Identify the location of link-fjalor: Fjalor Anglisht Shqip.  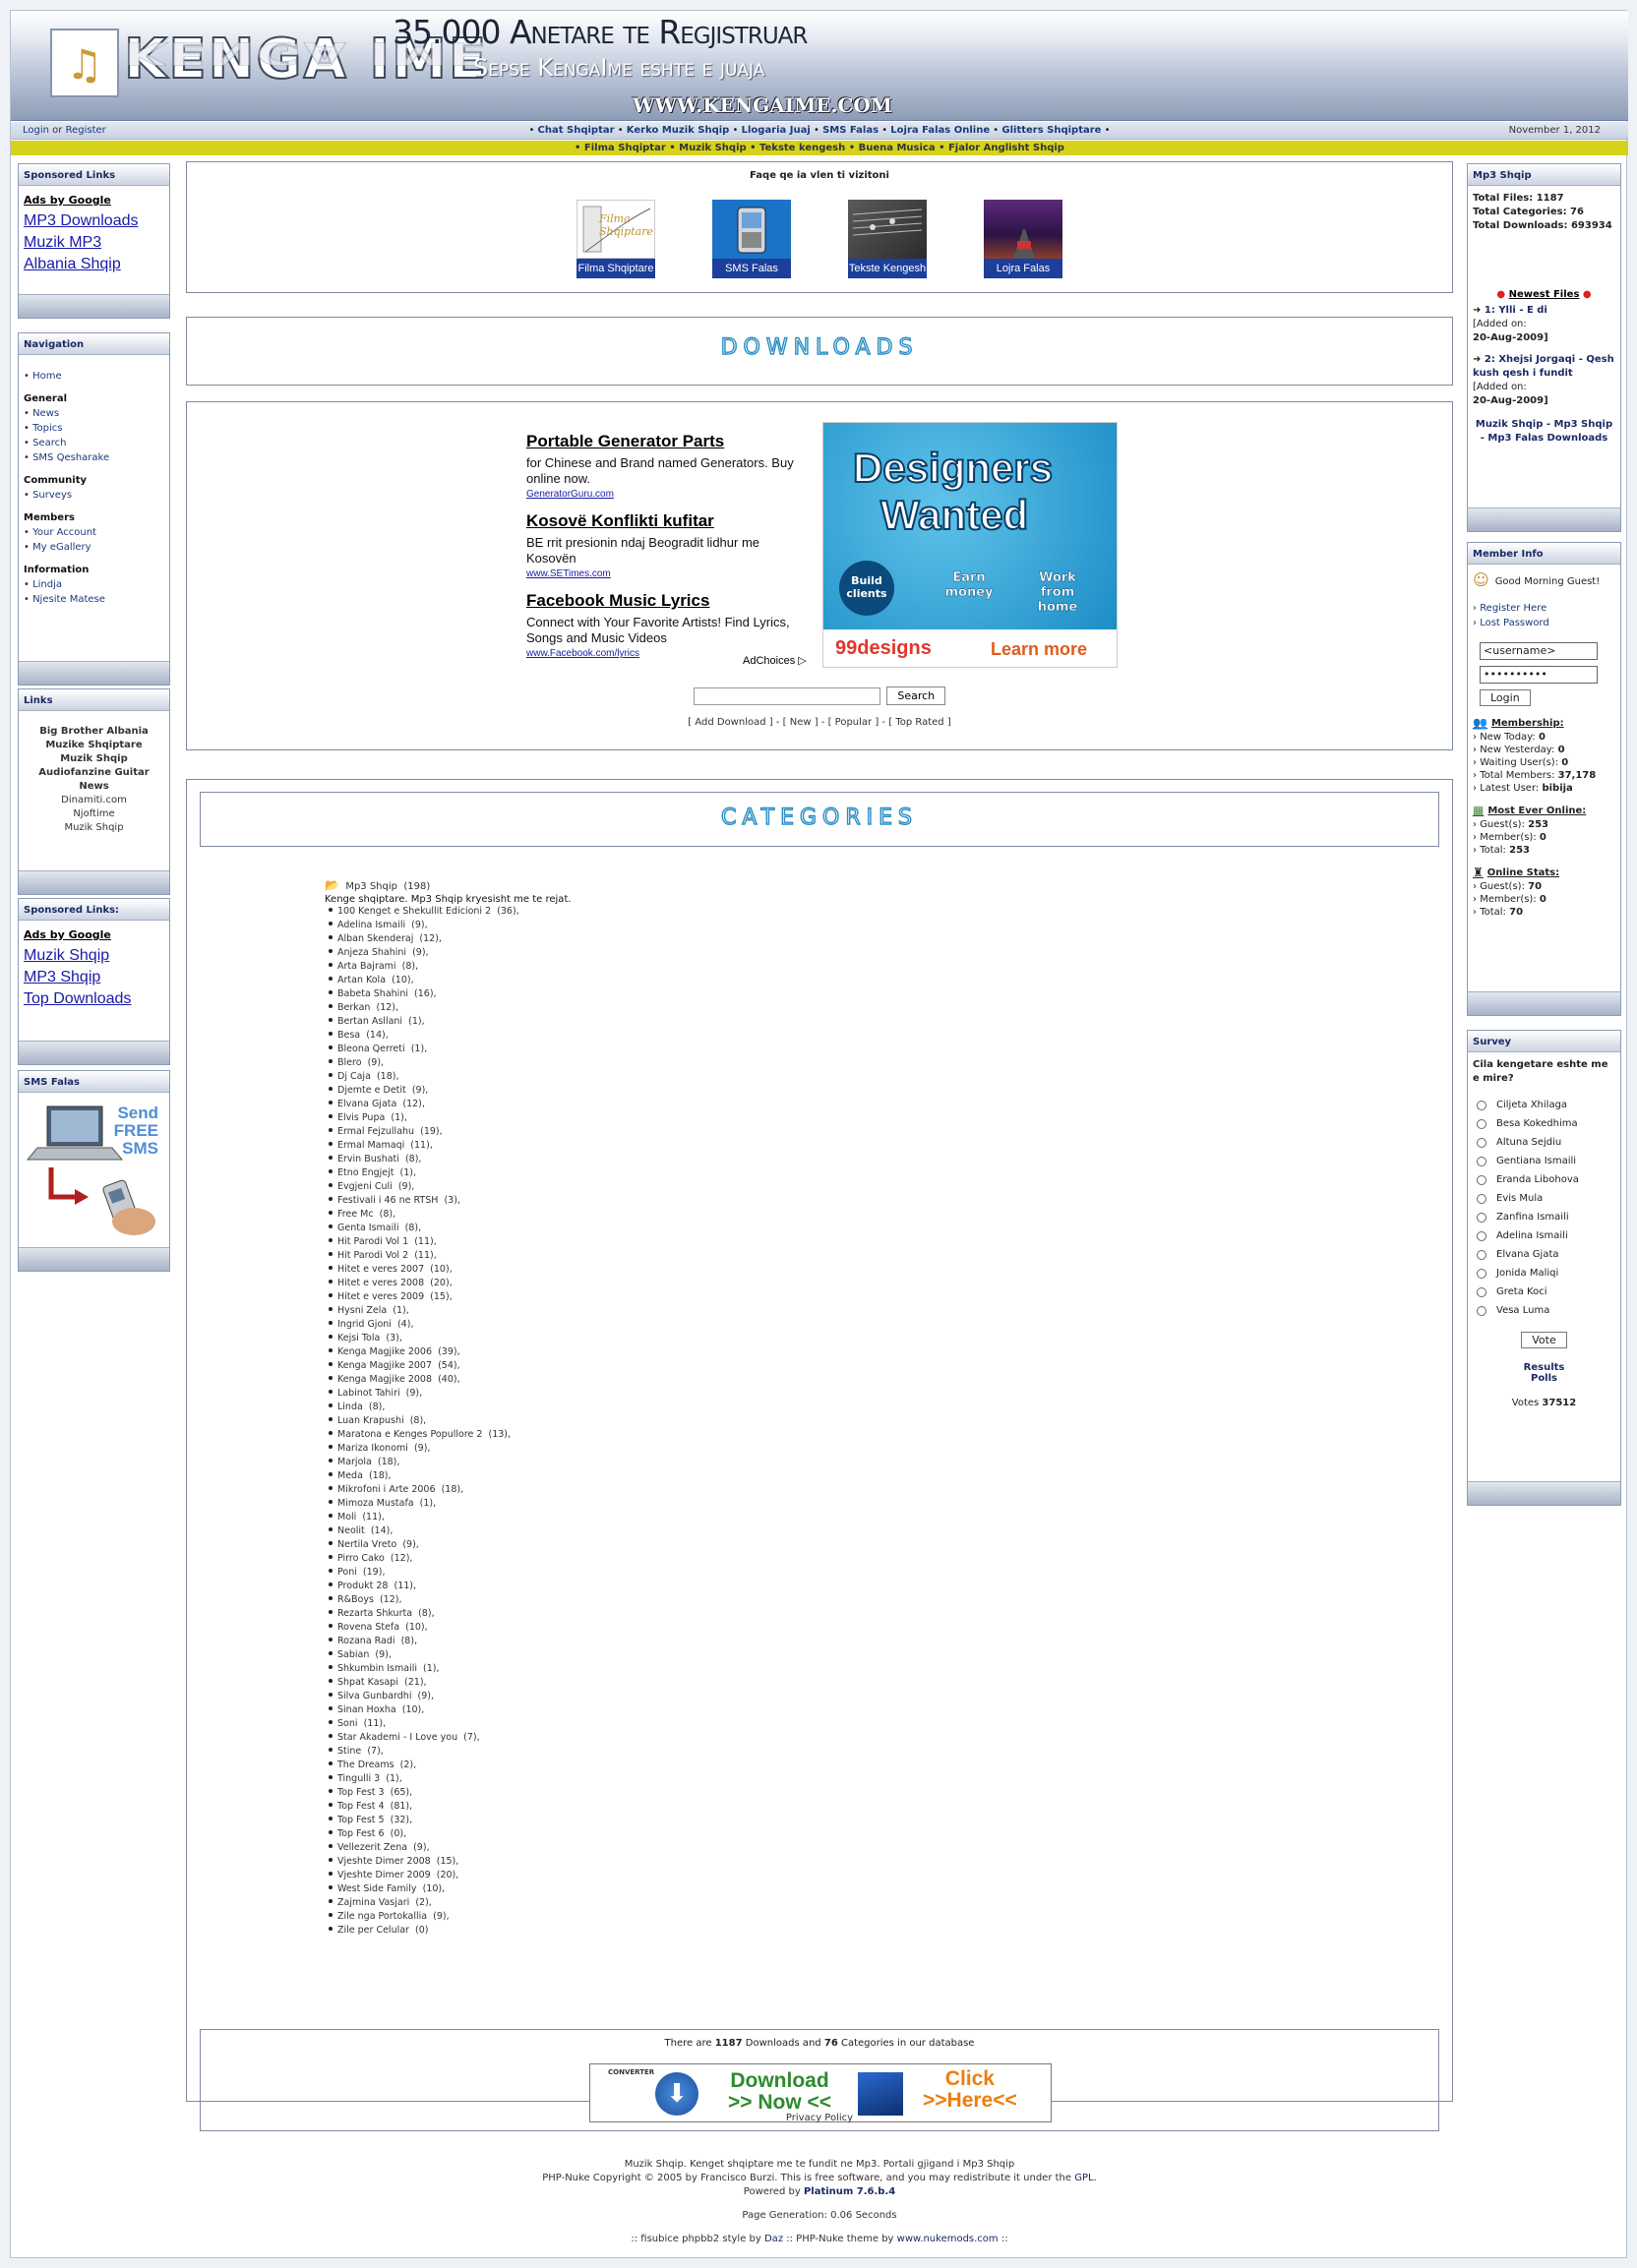
(1006, 148).